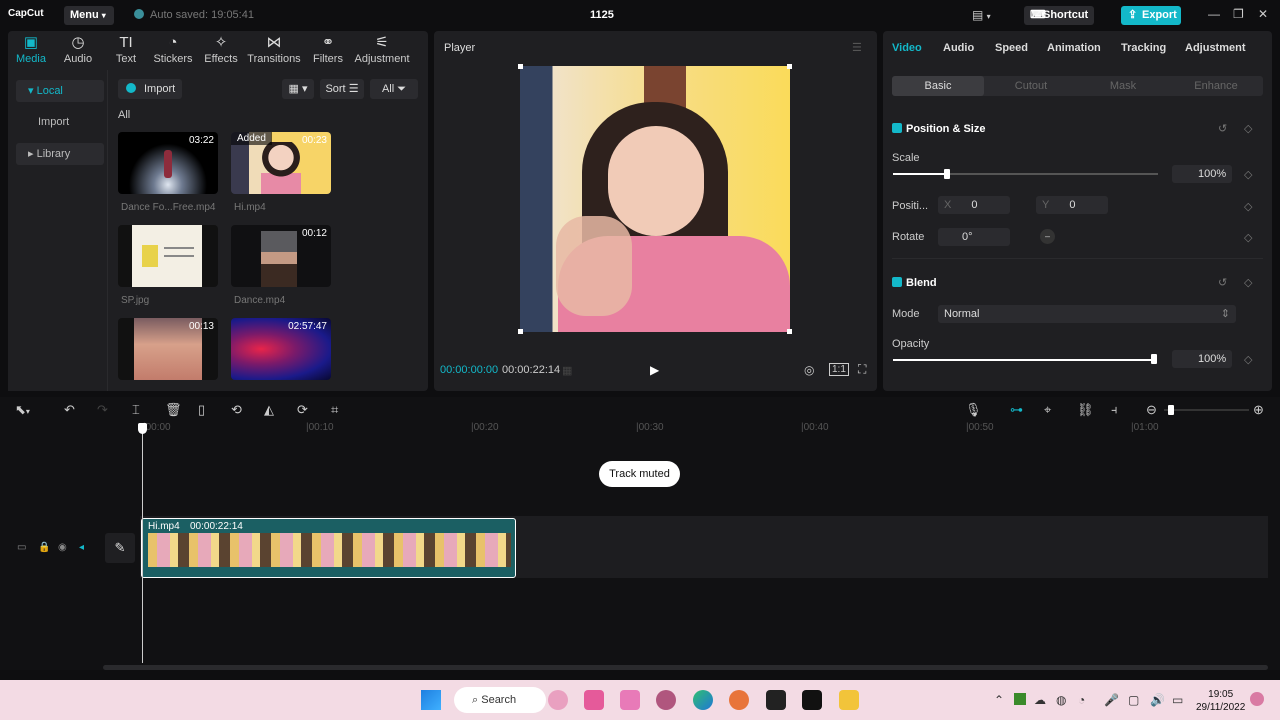 The height and width of the screenshot is (720, 1280). What do you see at coordinates (274, 49) in the screenshot?
I see `tab-transitions: ⋈ Transitions` at bounding box center [274, 49].